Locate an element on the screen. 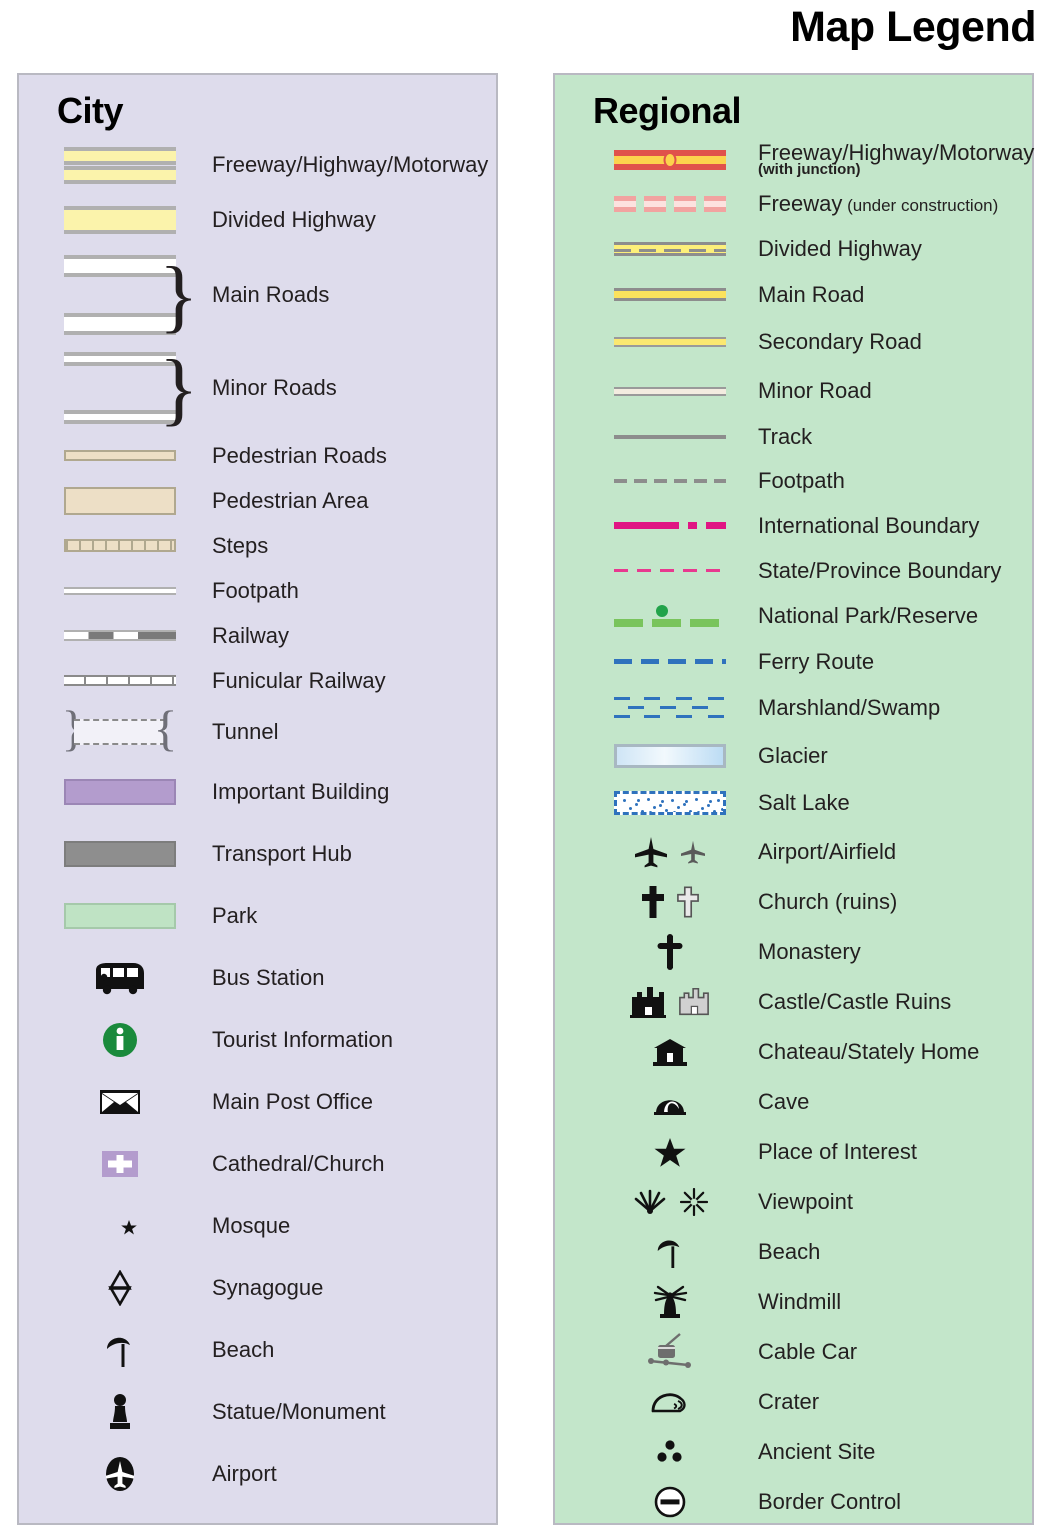 The width and height of the screenshot is (1050, 1533). legend-label: Mosque is located at coordinates (251, 1226).